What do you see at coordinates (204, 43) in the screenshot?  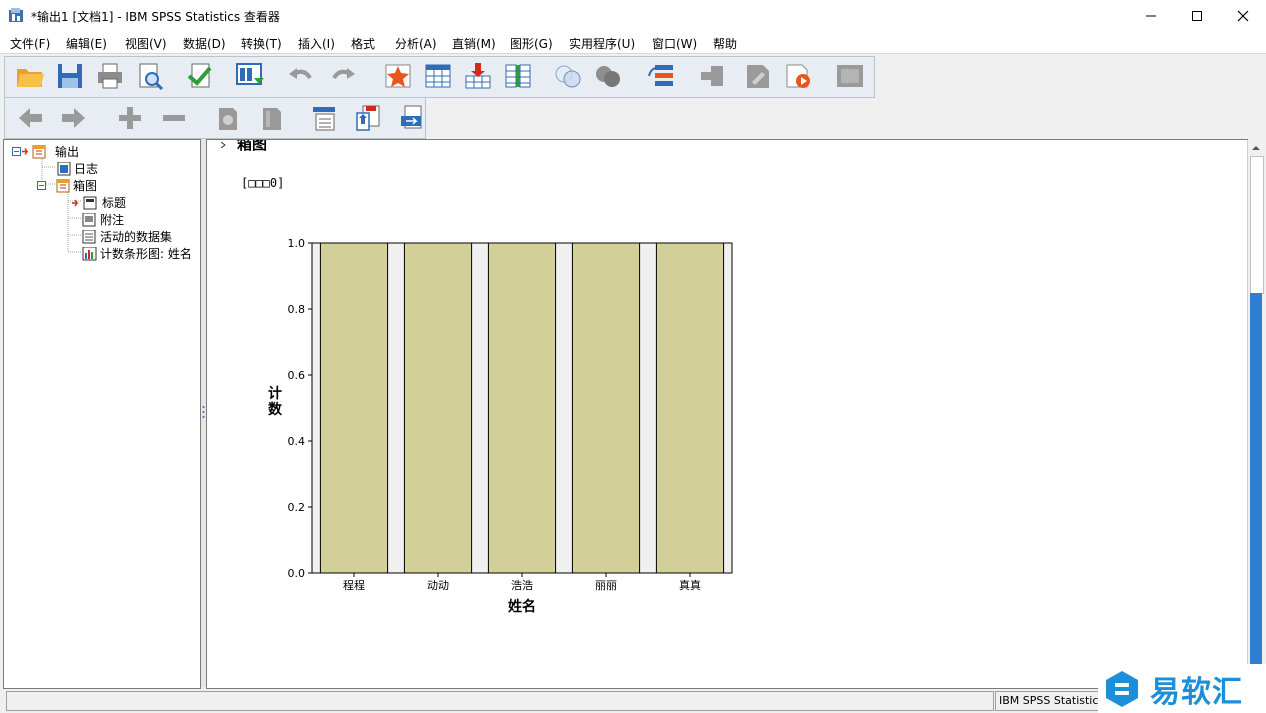 I see `menu-data: 数据(D)` at bounding box center [204, 43].